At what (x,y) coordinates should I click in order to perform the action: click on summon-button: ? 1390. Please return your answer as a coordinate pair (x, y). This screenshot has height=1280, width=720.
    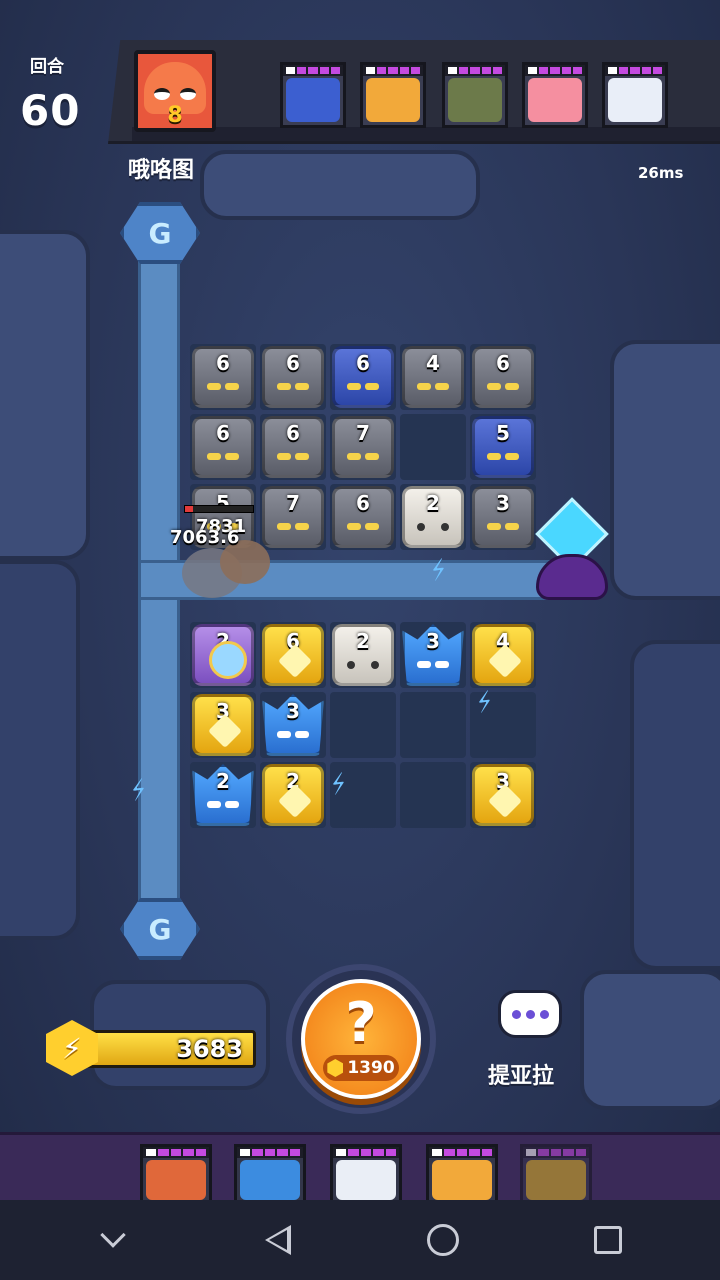
    Looking at the image, I should click on (361, 1039).